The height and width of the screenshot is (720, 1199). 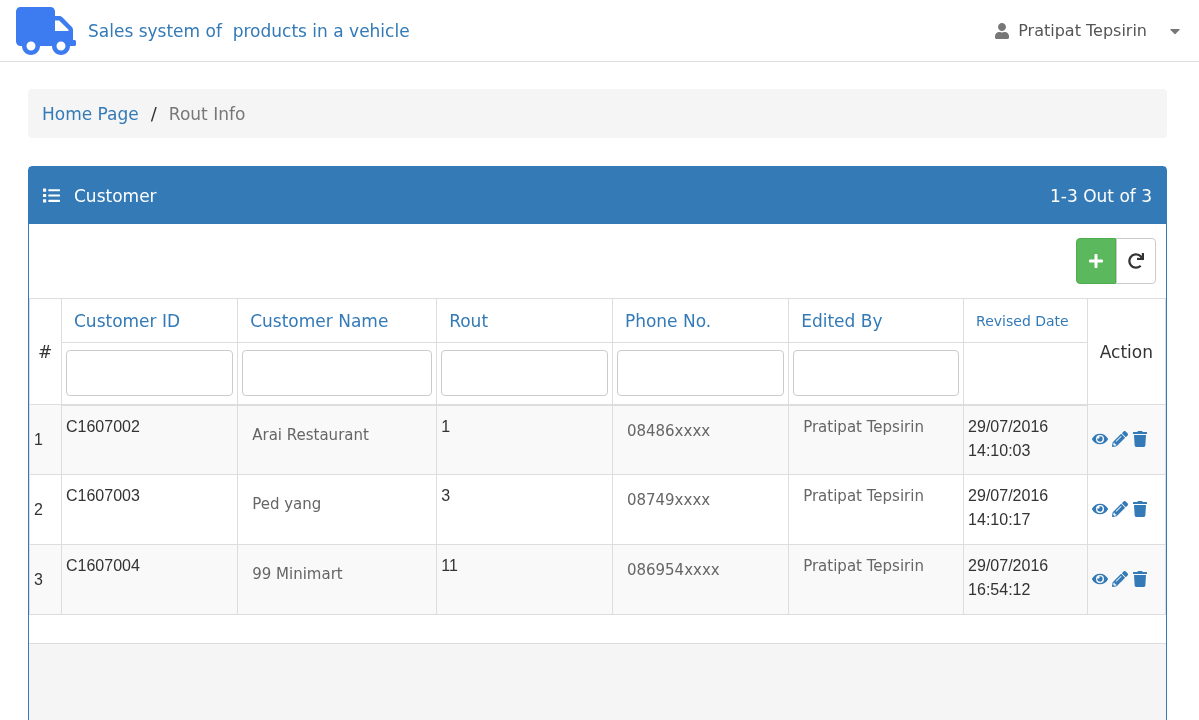 What do you see at coordinates (90, 113) in the screenshot?
I see `breadcrumb-item: Home Page` at bounding box center [90, 113].